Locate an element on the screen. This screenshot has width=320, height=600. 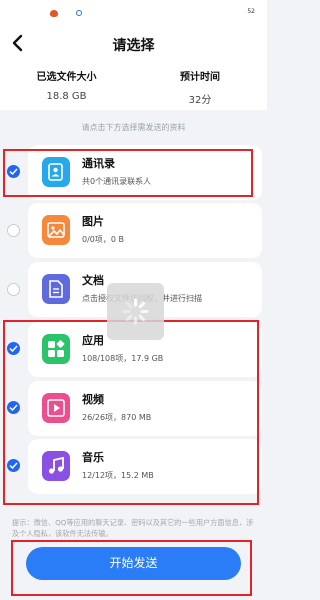
transfer-summary: 已选文件大小 预计时间 18.8 GB 32分 is located at coordinates (133, 85).